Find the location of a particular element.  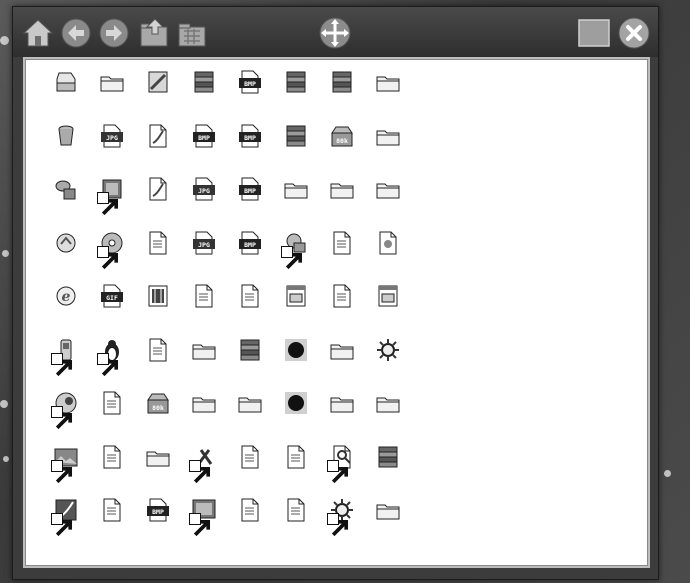

maximize-button is located at coordinates (594, 33).